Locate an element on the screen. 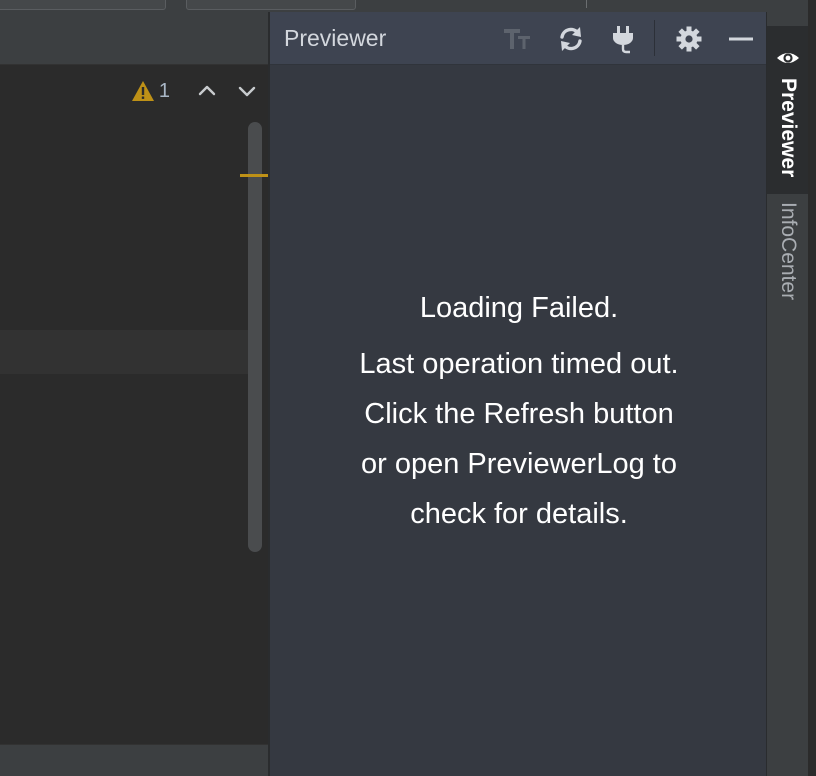 Image resolution: width=816 pixels, height=776 pixels. warning-stripe-marker is located at coordinates (254, 175).